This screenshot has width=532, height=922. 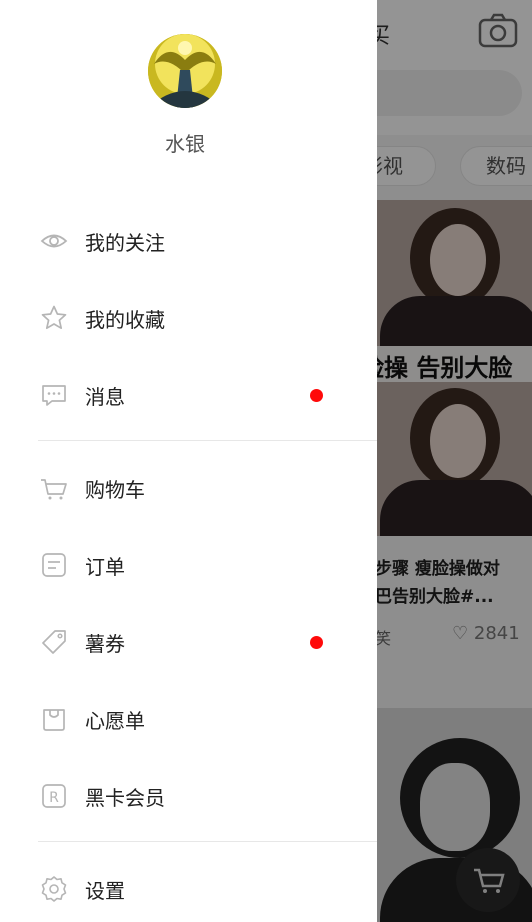 I want to click on menu-label-coupons: 薯券, so click(x=105, y=644).